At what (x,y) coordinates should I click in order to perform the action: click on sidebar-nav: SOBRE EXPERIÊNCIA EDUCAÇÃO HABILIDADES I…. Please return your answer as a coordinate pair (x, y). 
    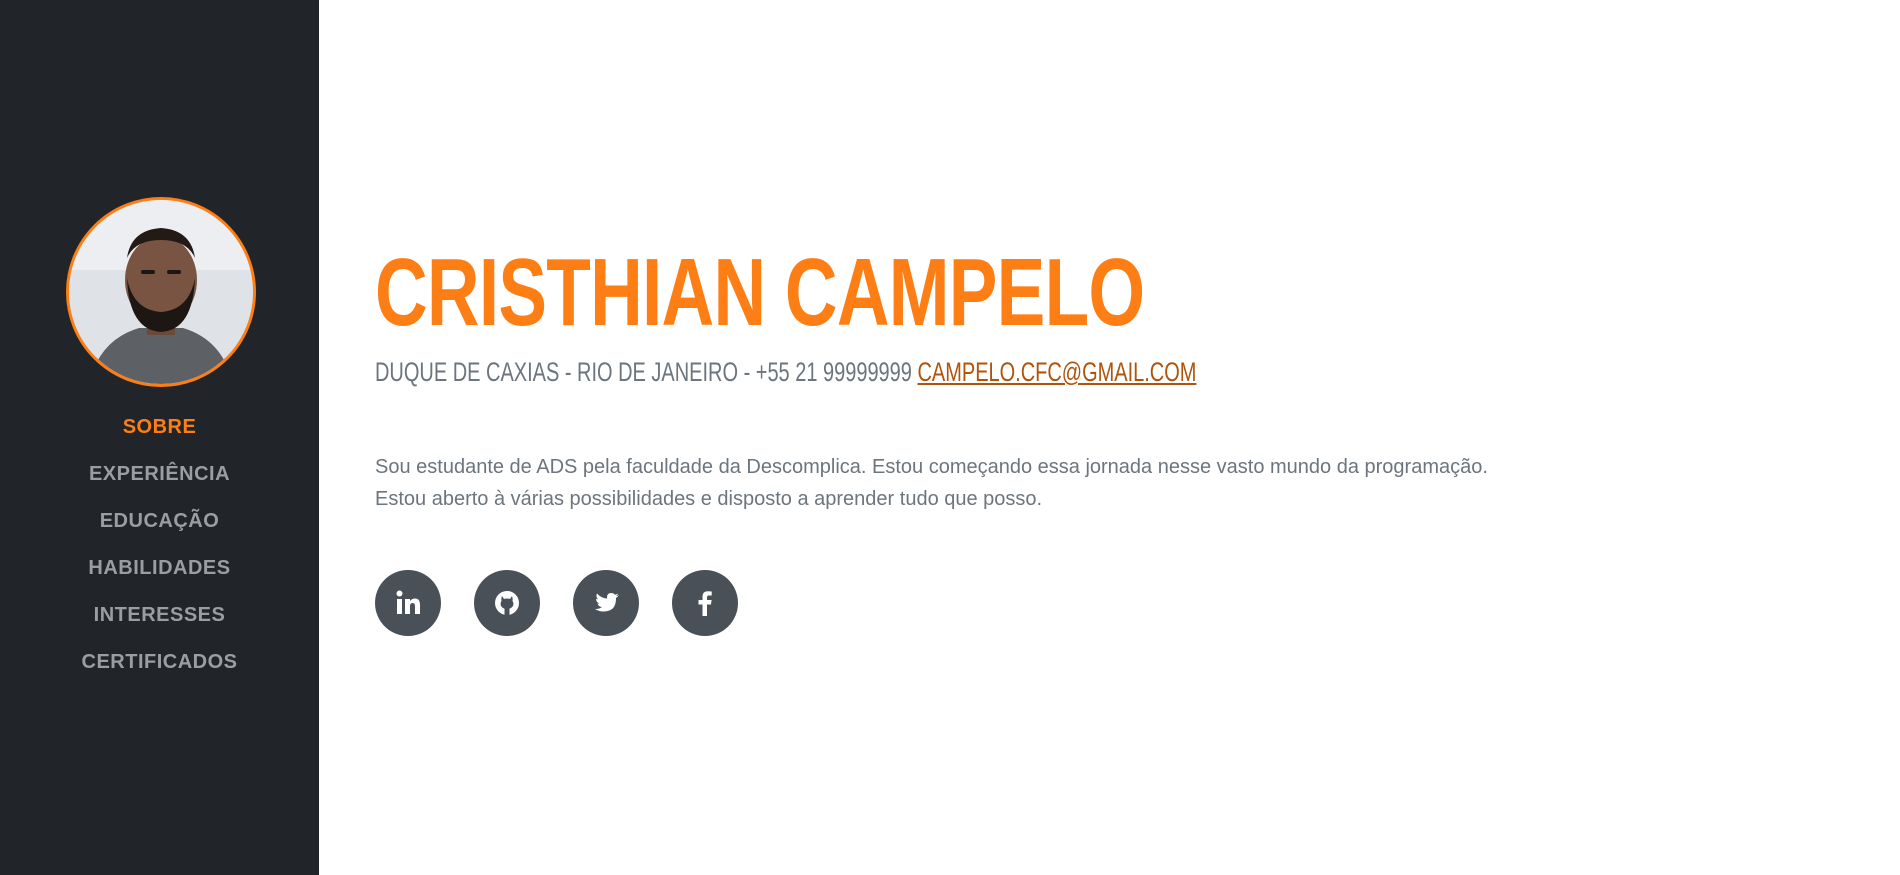
    Looking at the image, I should click on (159, 553).